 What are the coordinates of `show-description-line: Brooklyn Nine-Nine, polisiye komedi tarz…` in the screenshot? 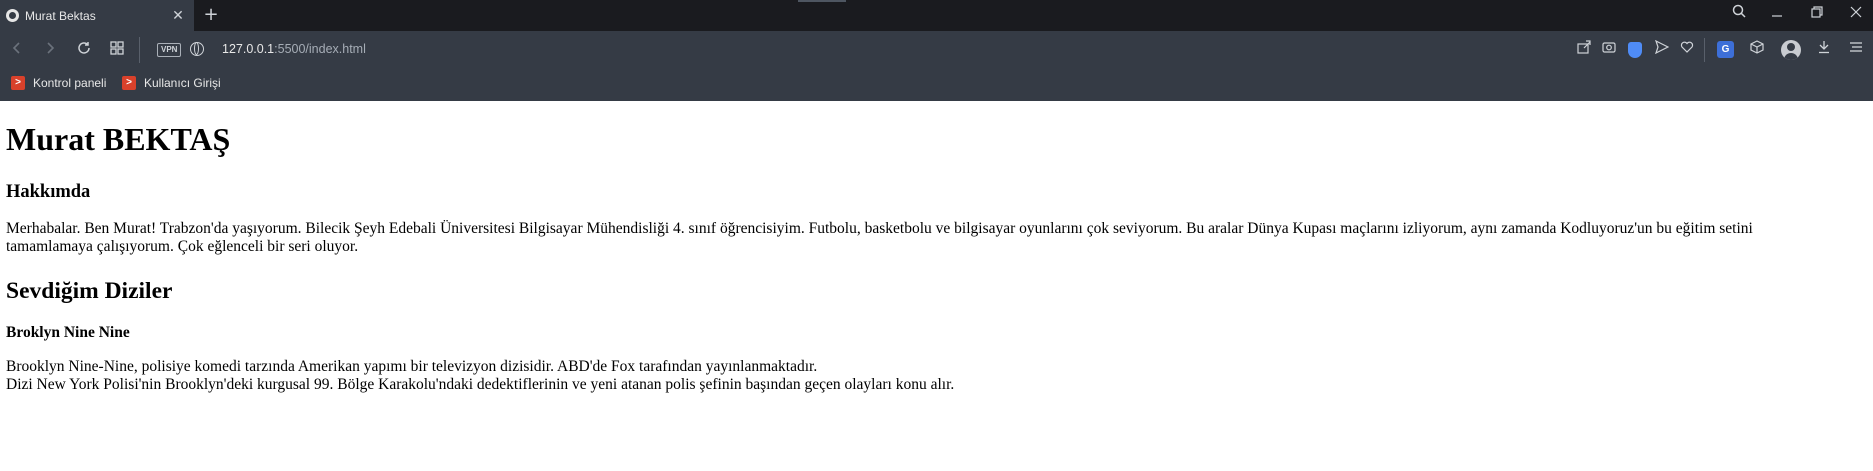 It's located at (412, 366).